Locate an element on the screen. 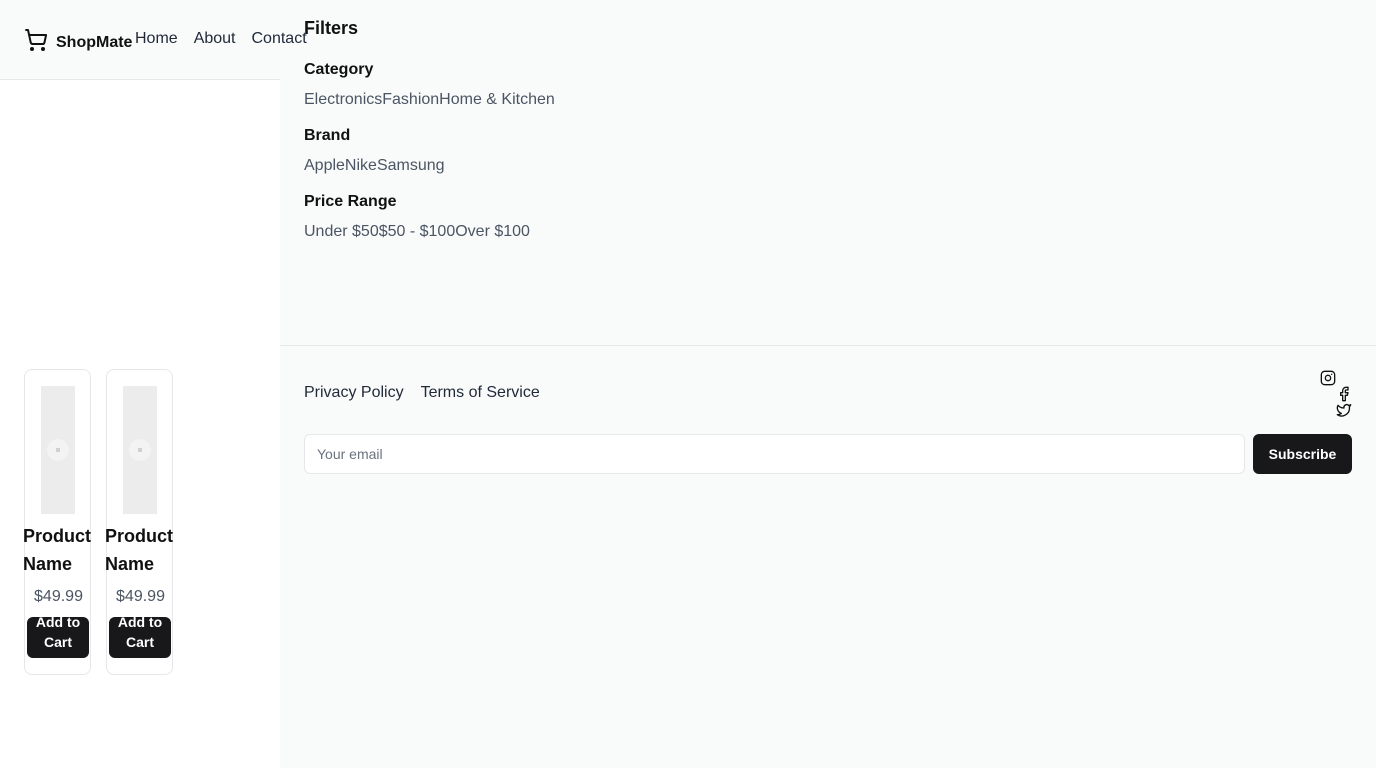  filter-option: $50 - $100 is located at coordinates (417, 231).